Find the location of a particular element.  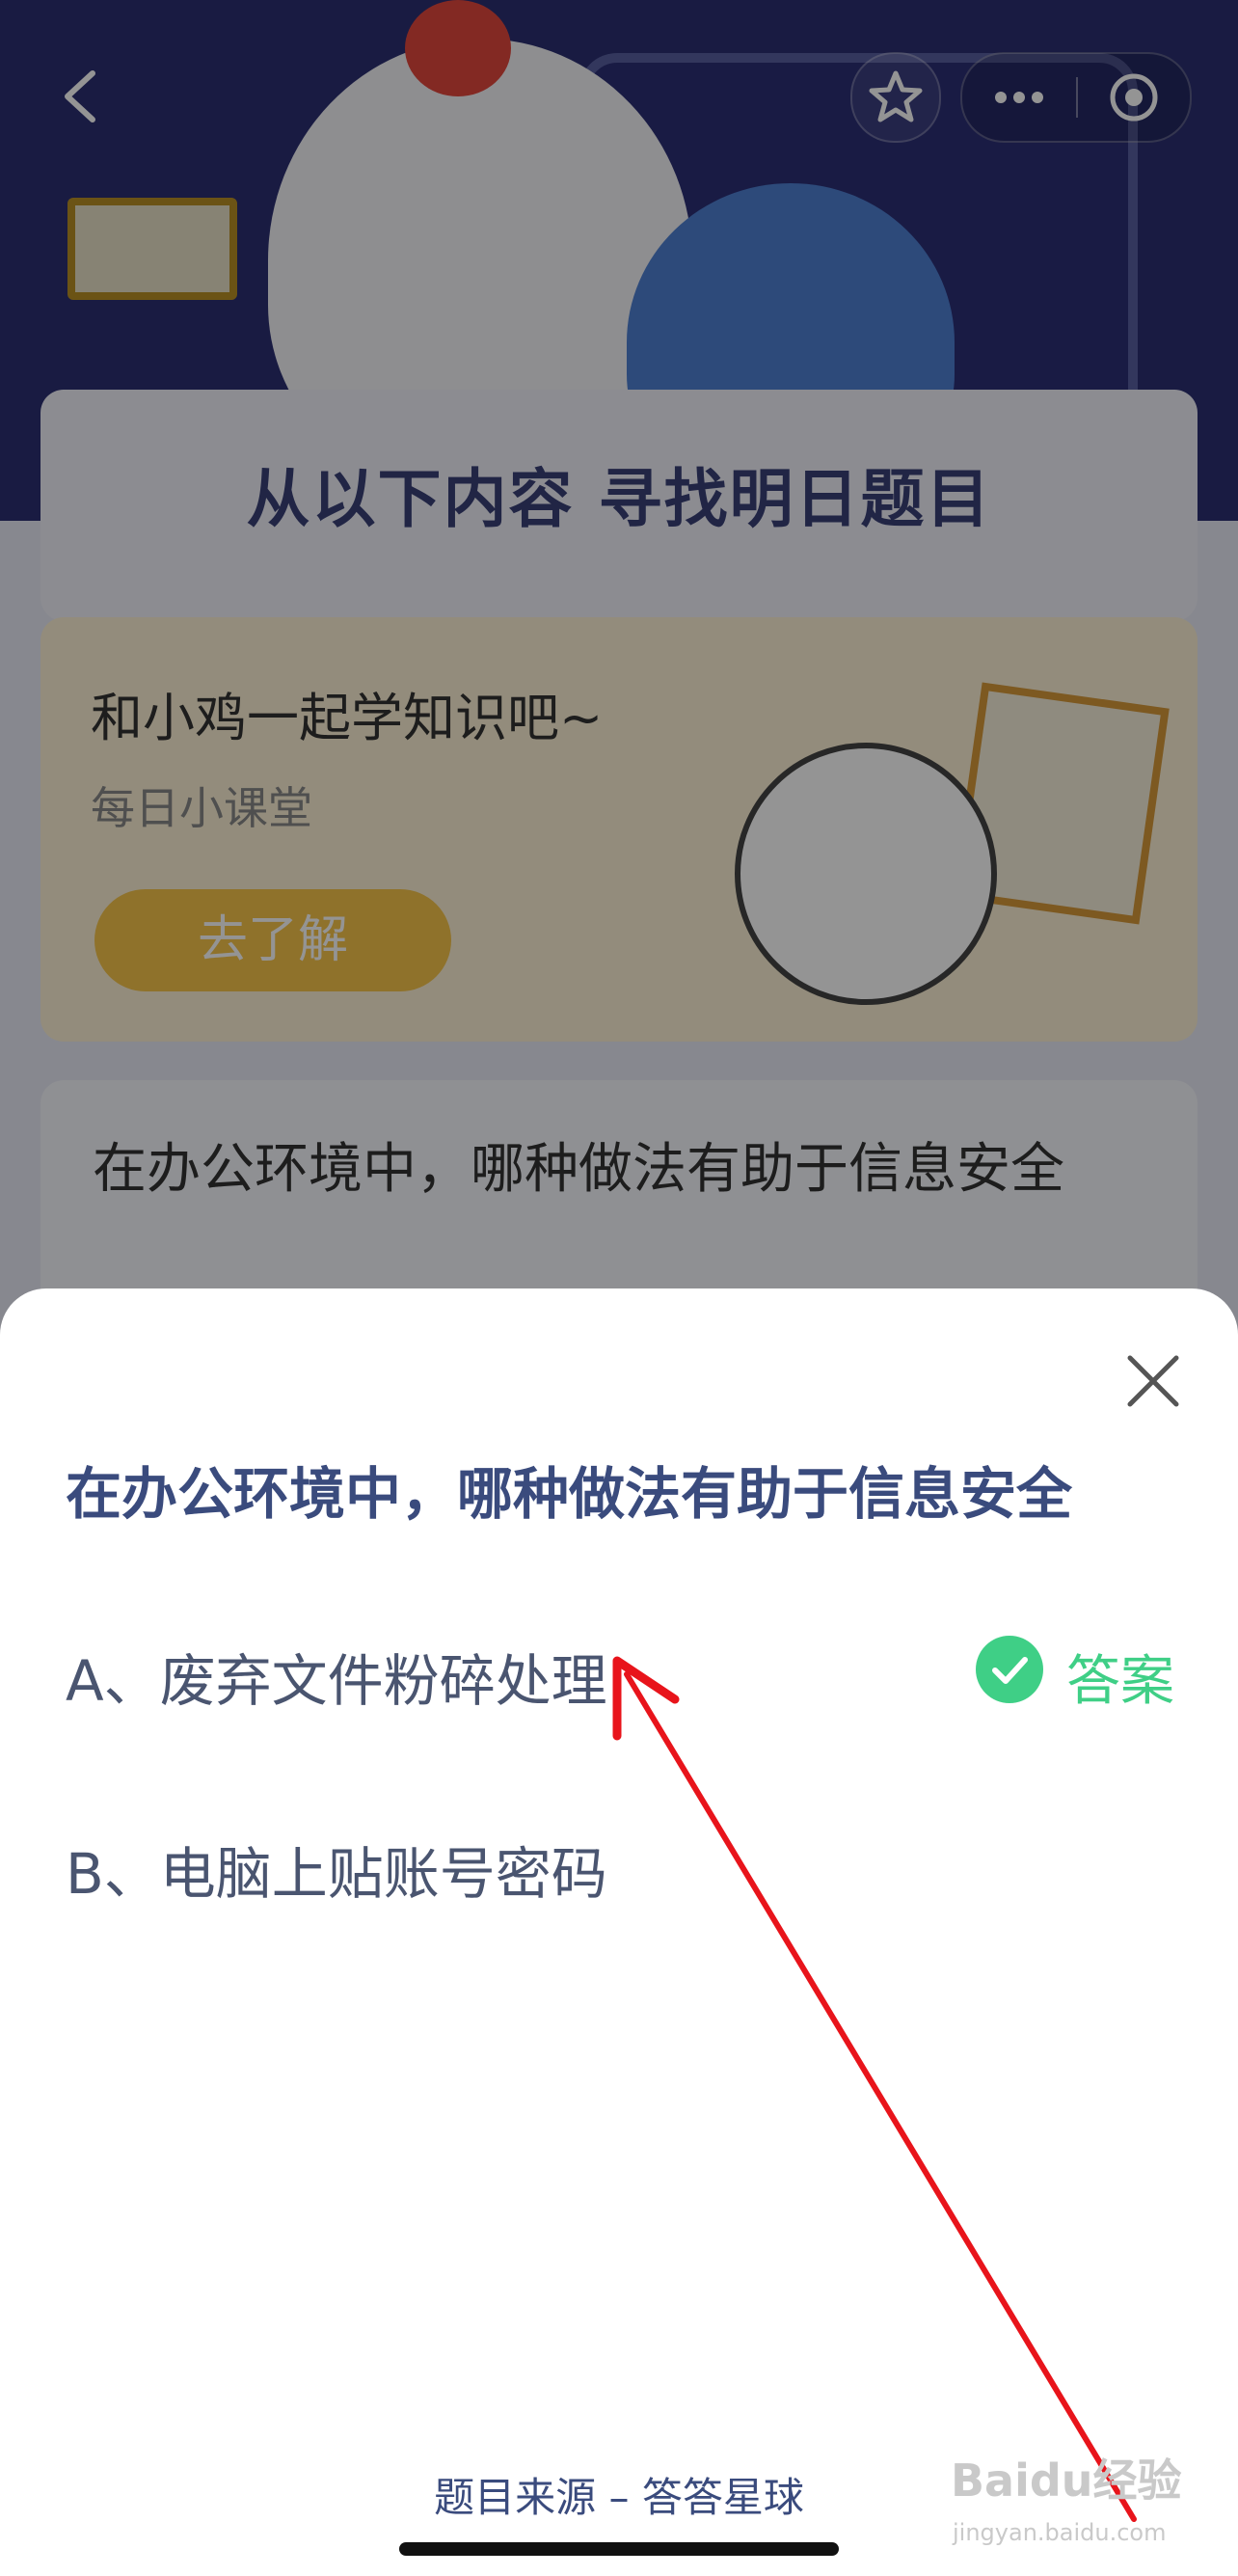

option-a: A、废弃文件粉碎处理 答案 is located at coordinates (620, 1669).